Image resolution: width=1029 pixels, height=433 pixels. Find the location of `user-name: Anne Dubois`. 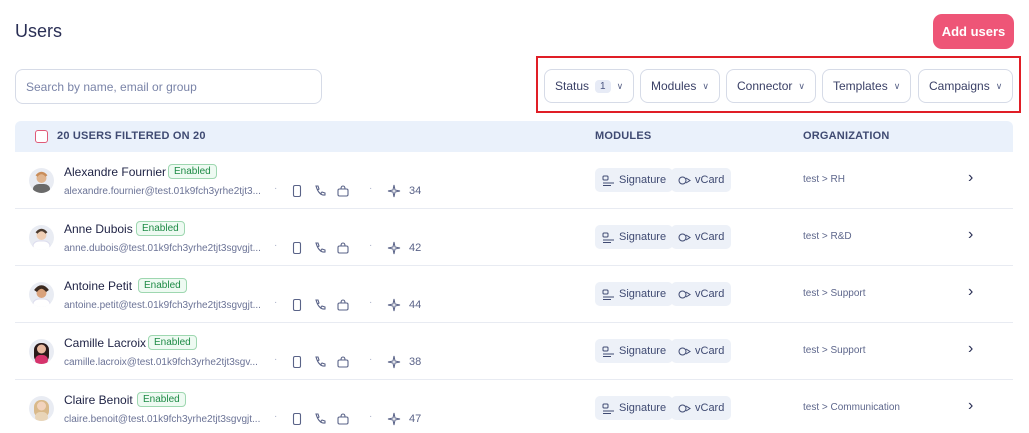

user-name: Anne Dubois is located at coordinates (98, 229).